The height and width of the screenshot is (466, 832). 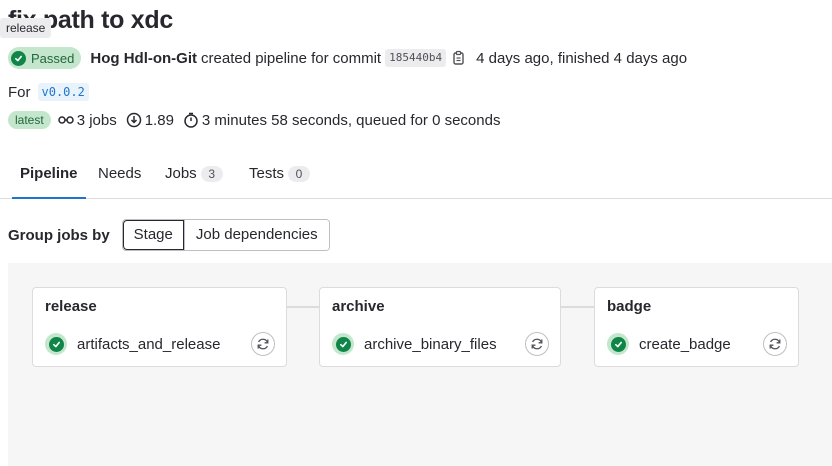 I want to click on tab-label: Tests, so click(x=267, y=173).